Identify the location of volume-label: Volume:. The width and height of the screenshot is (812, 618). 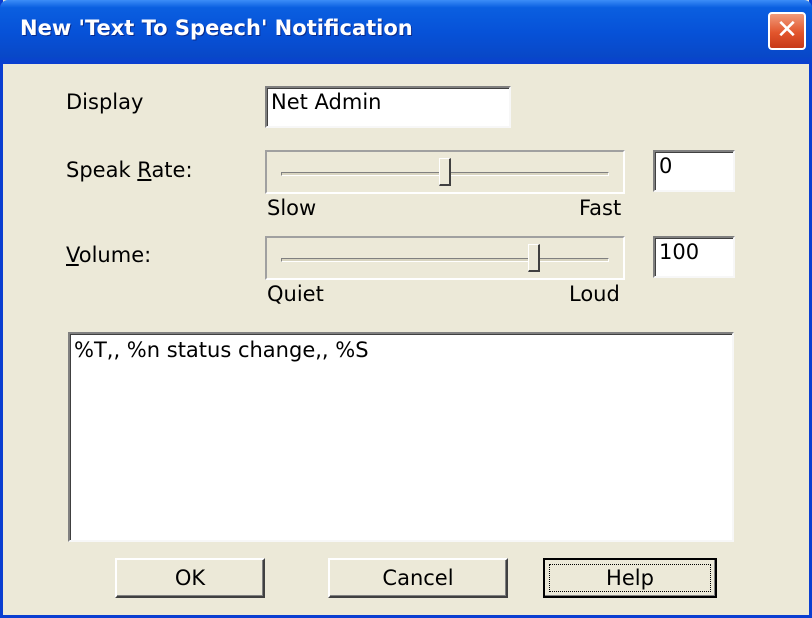
(109, 255).